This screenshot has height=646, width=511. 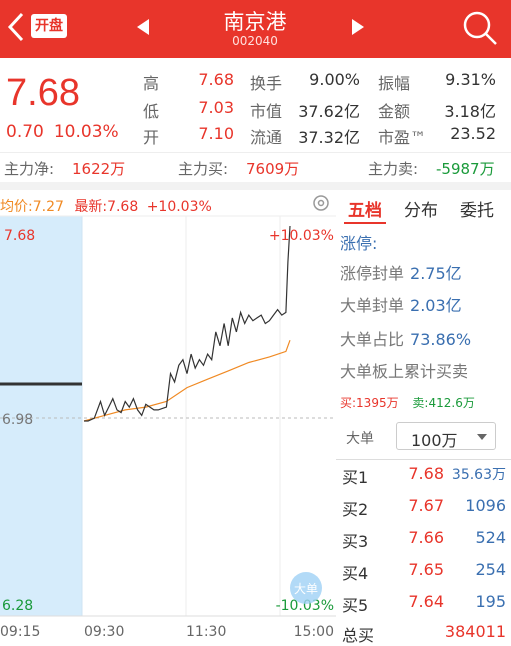 I want to click on stat-value: 37.62亿, so click(x=329, y=111).